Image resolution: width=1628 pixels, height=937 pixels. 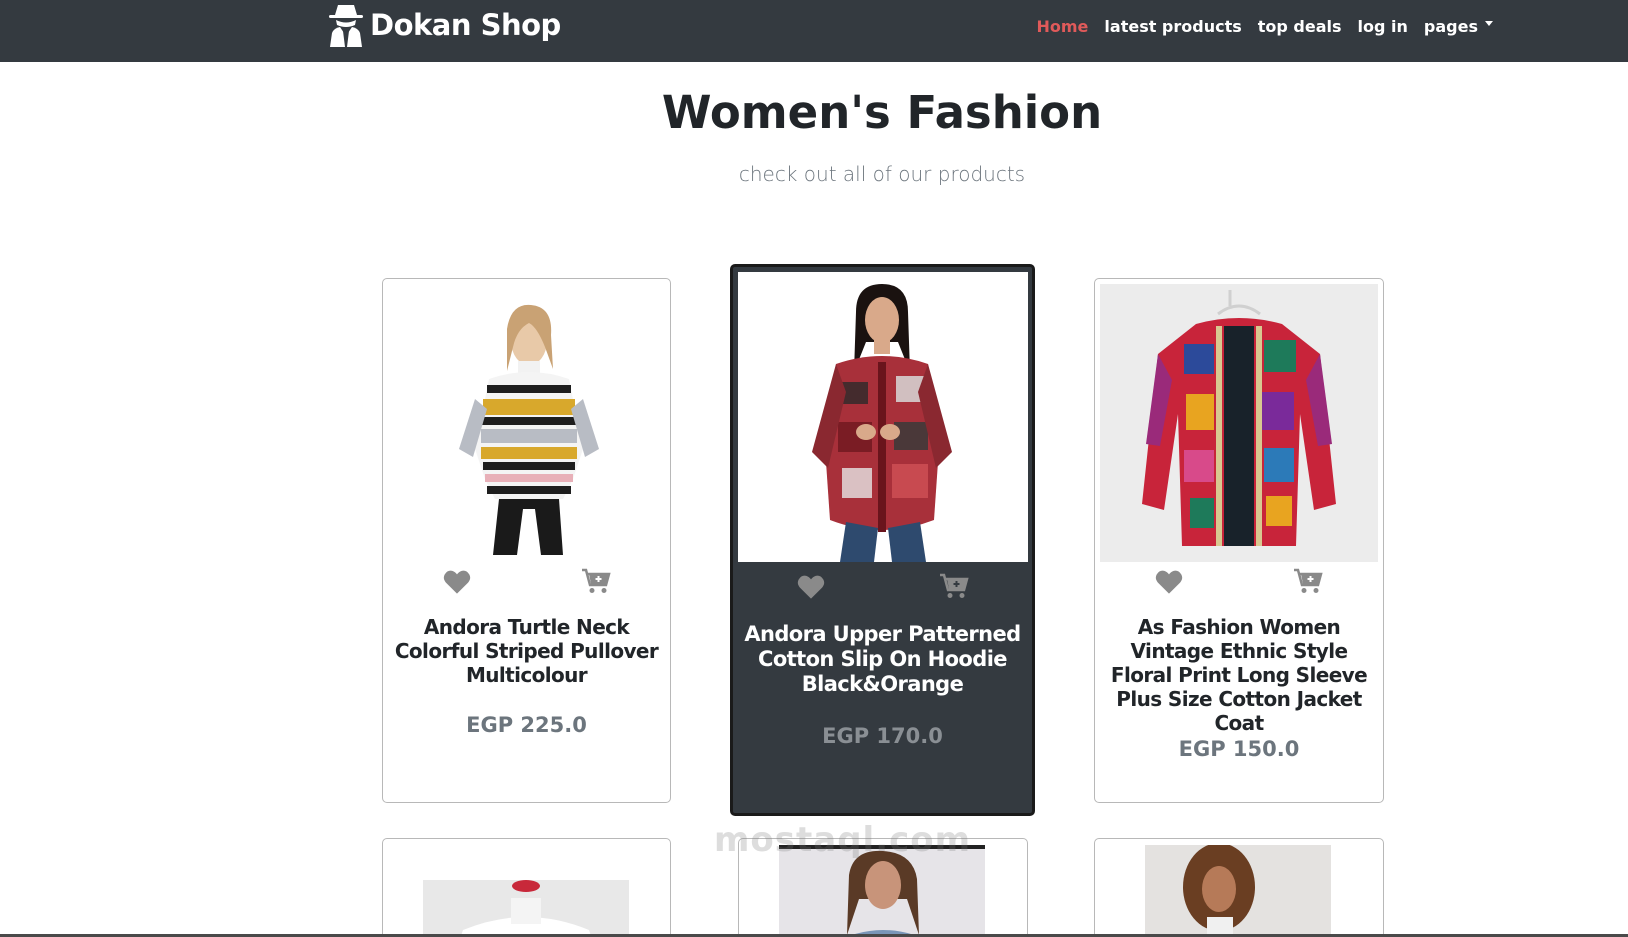 I want to click on brand-name: Dokan Shop, so click(x=465, y=25).